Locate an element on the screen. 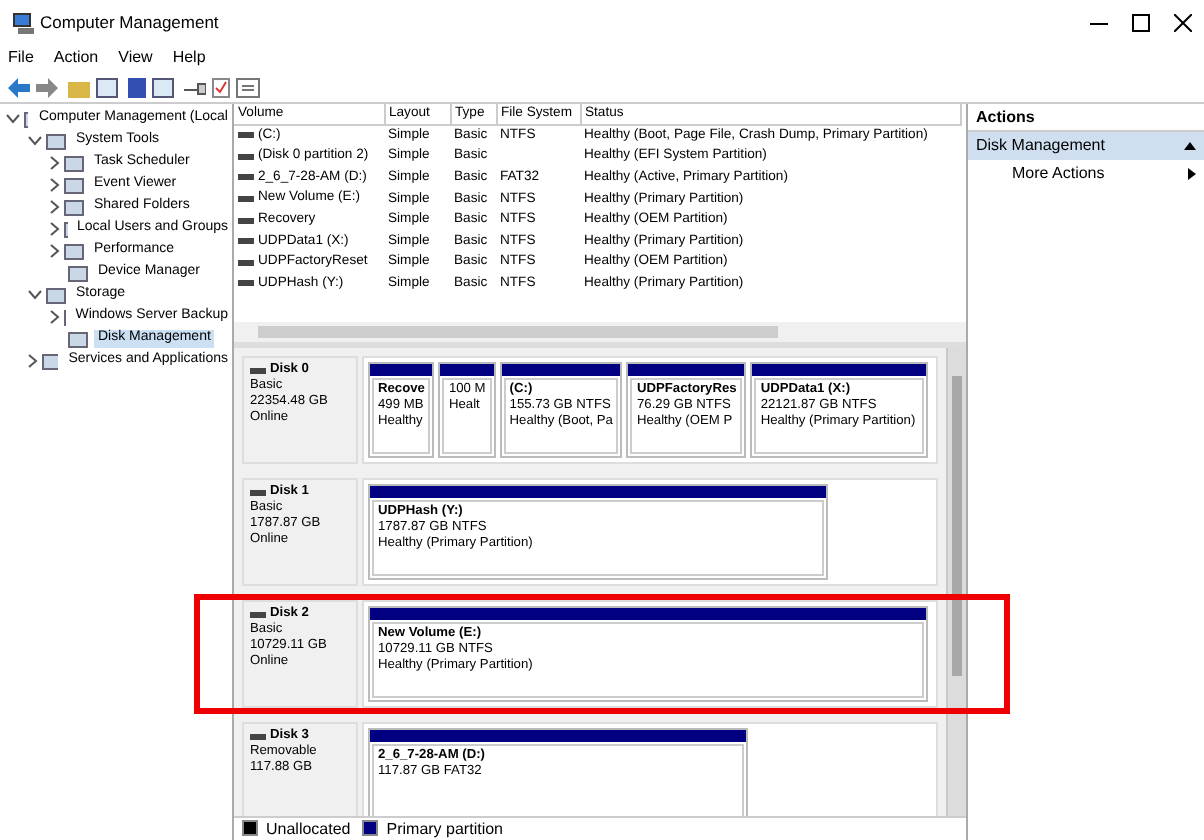 This screenshot has width=1204, height=840. collapse-caret-icon is located at coordinates (1190, 146).